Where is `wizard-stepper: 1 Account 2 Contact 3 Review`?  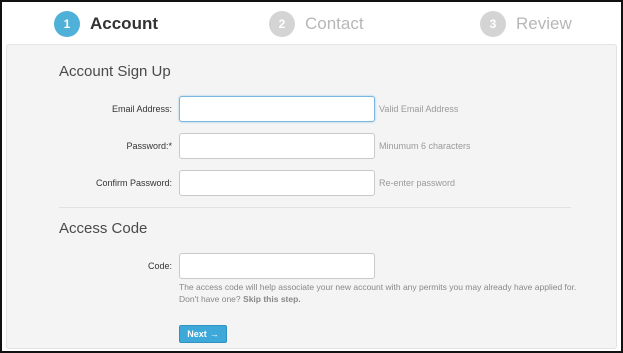 wizard-stepper: 1 Account 2 Contact 3 Review is located at coordinates (311, 23).